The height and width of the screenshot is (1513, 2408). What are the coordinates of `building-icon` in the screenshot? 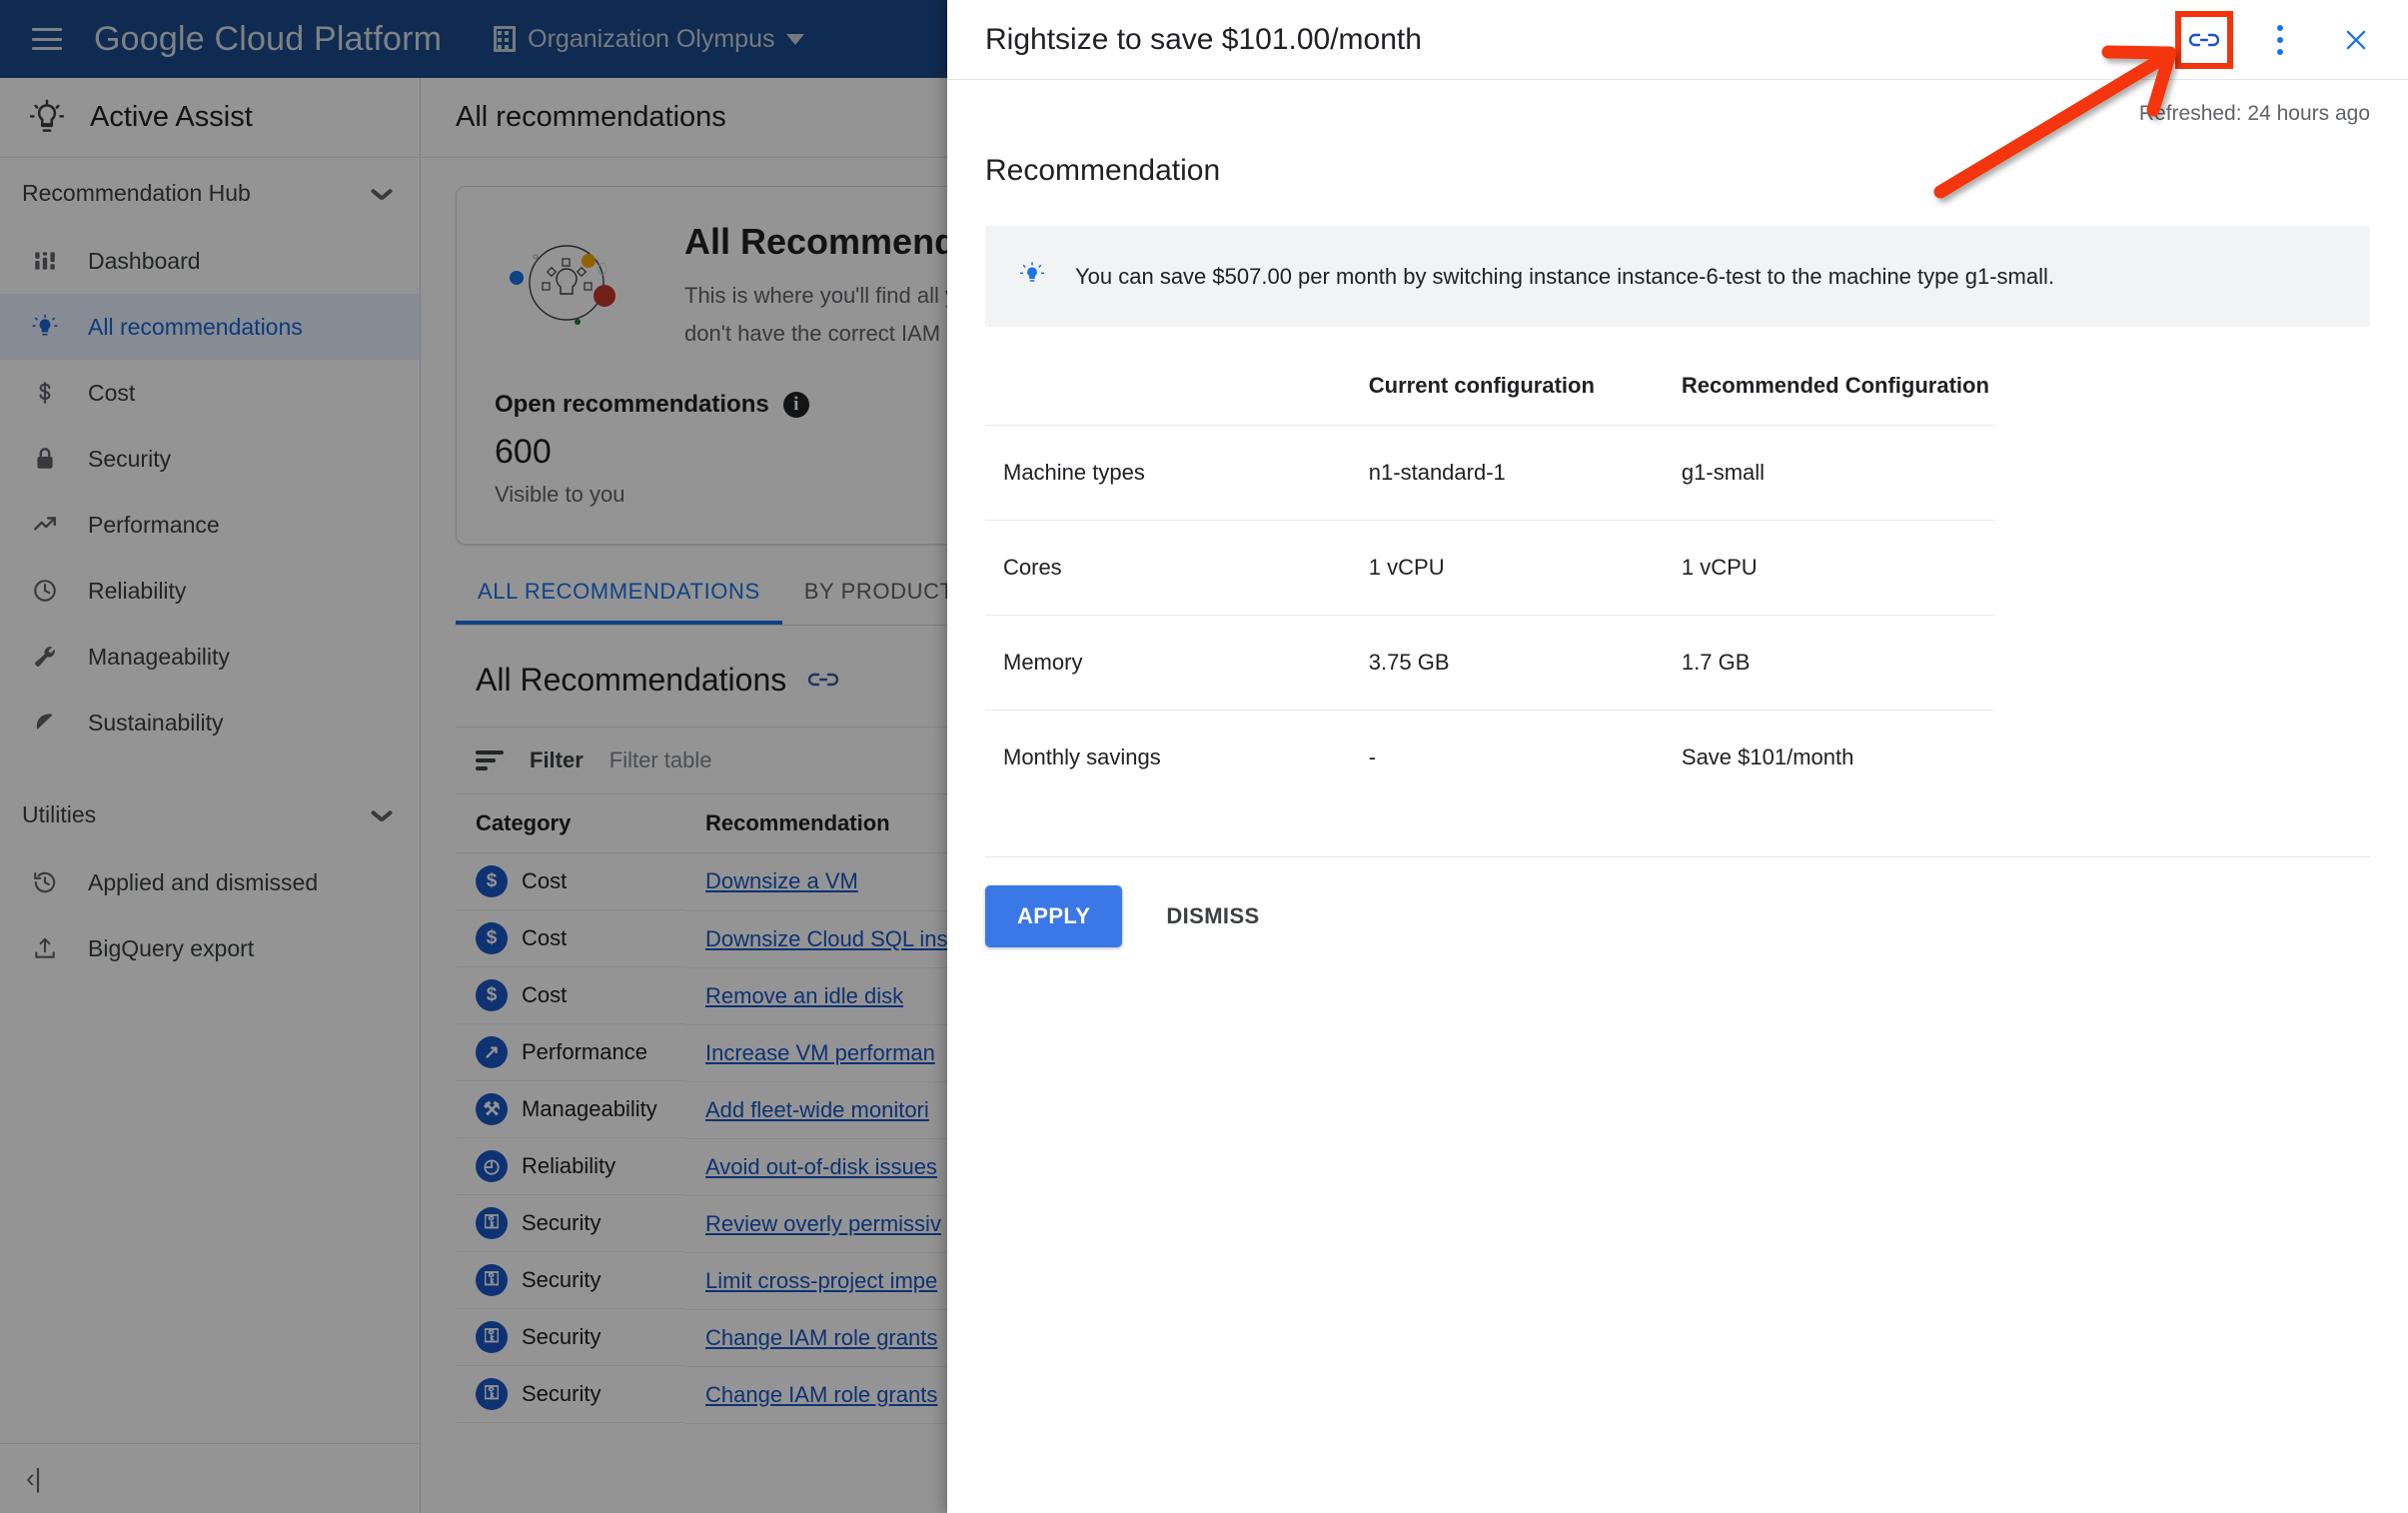 It's located at (505, 39).